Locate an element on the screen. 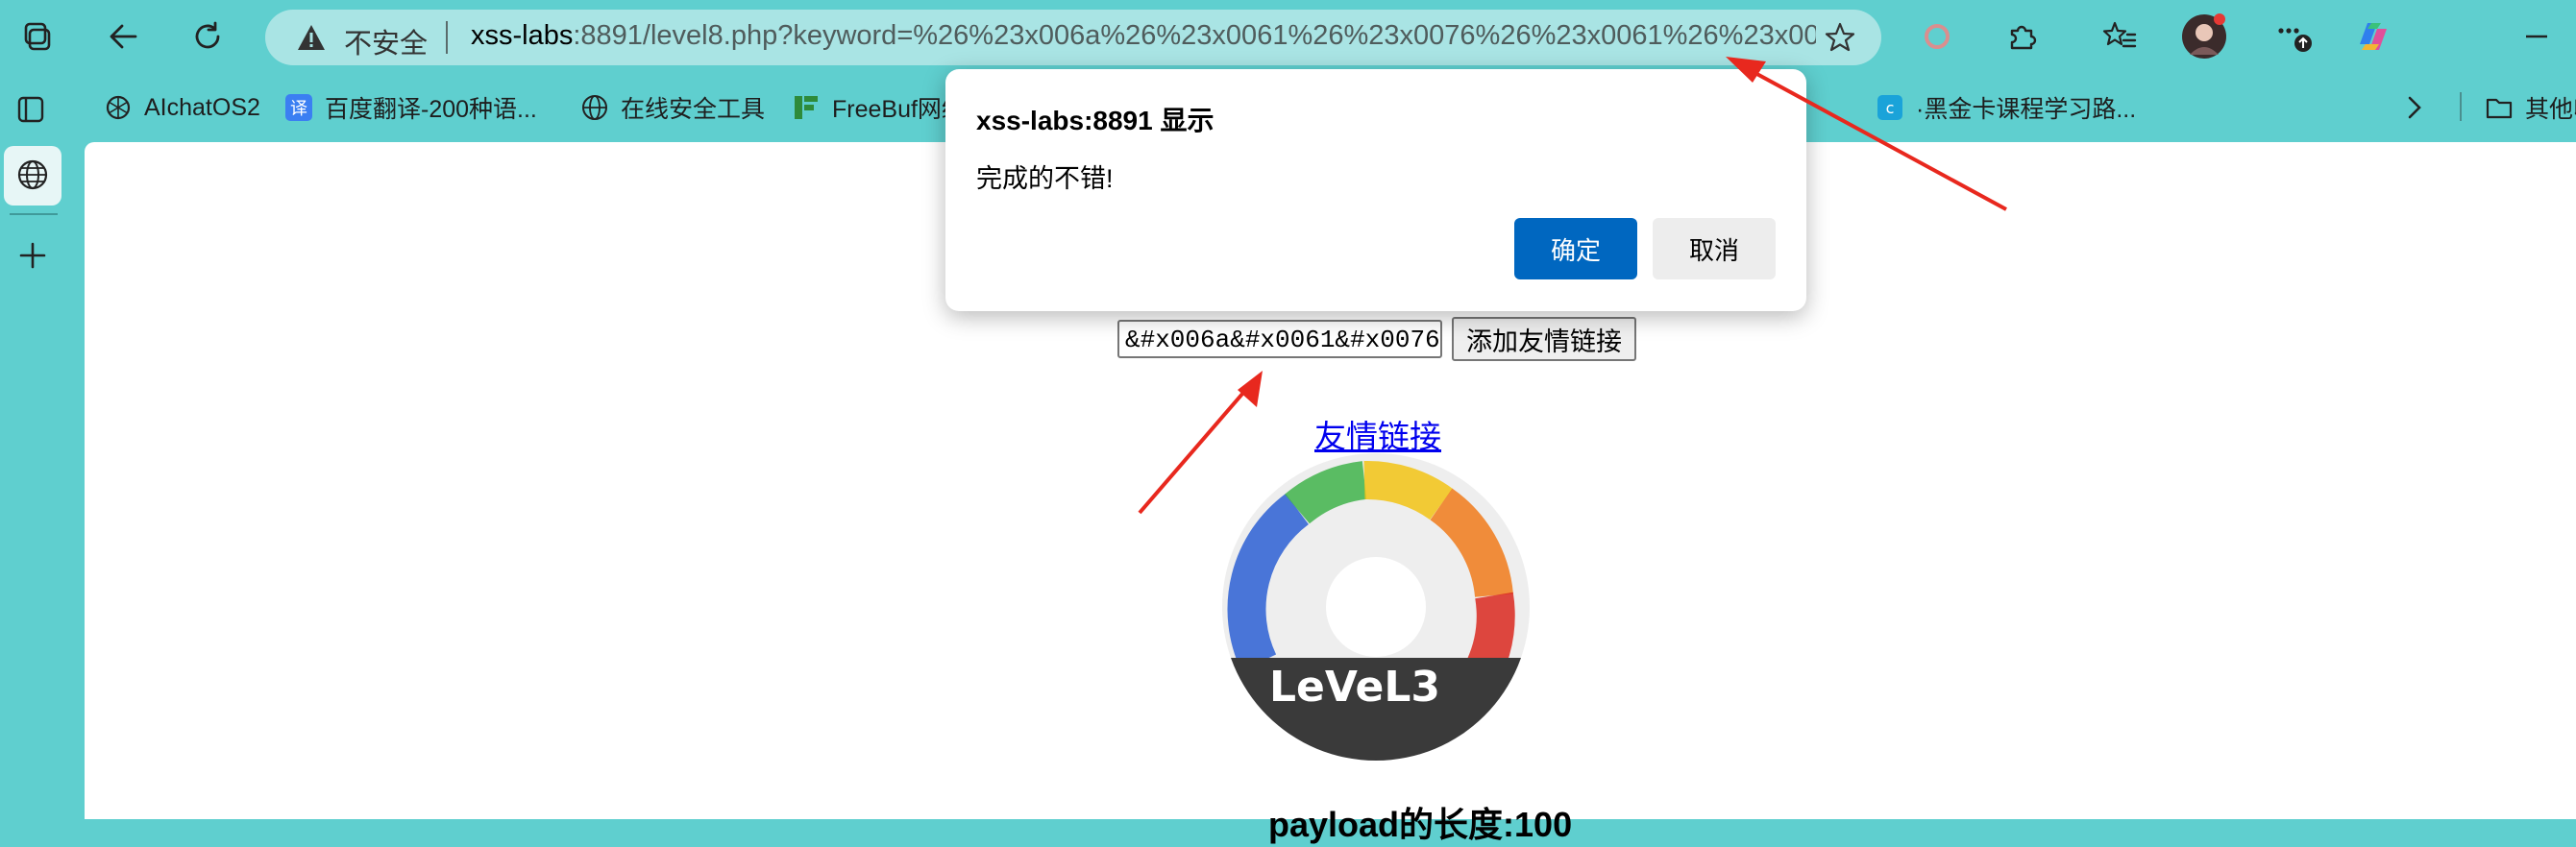 The height and width of the screenshot is (847, 2576). arrow-to-input is located at coordinates (1200, 443).